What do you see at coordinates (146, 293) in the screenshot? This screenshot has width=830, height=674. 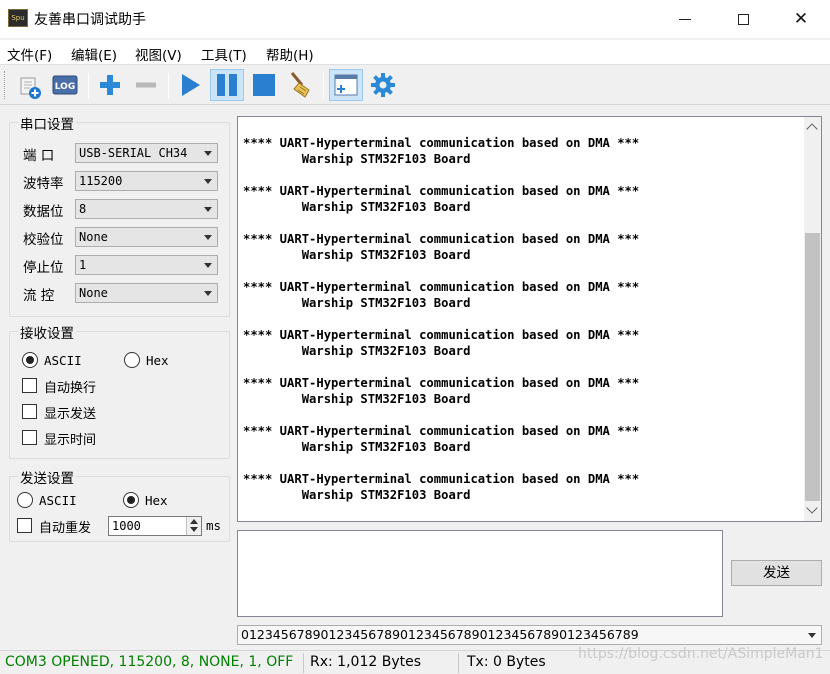 I see `flow-control-select: None` at bounding box center [146, 293].